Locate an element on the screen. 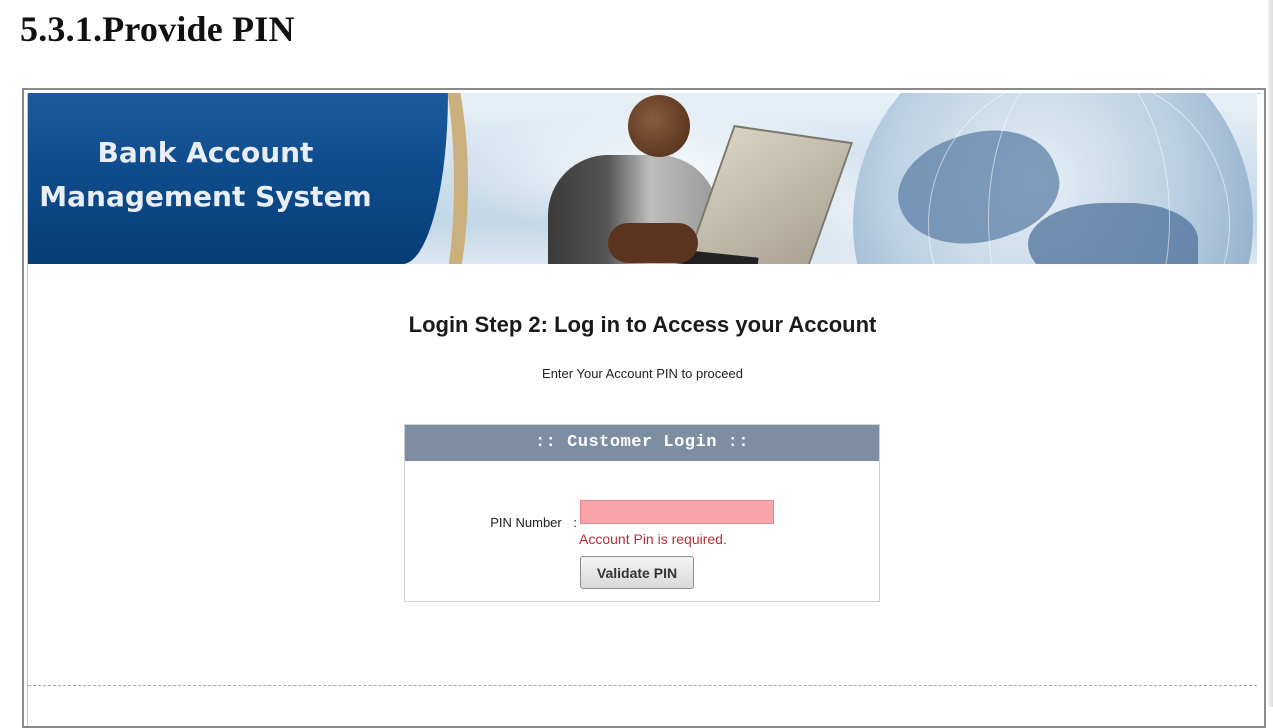 The height and width of the screenshot is (728, 1273). customer-login-header: :: Customer Login :: is located at coordinates (642, 443).